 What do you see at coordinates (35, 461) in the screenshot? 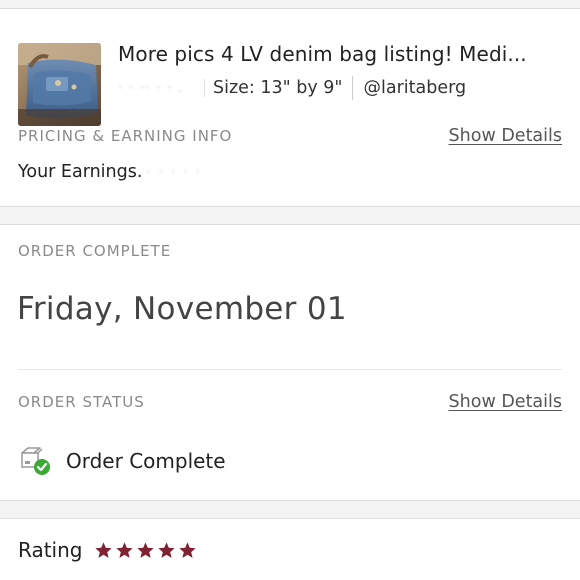
I see `package-check-icon` at bounding box center [35, 461].